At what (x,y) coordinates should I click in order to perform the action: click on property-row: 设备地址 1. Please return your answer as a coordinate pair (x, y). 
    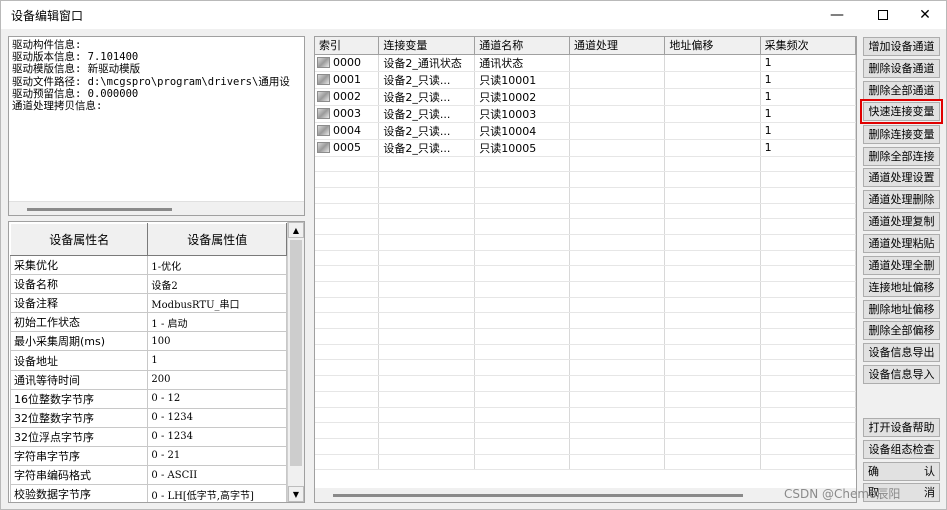
    Looking at the image, I should click on (148, 360).